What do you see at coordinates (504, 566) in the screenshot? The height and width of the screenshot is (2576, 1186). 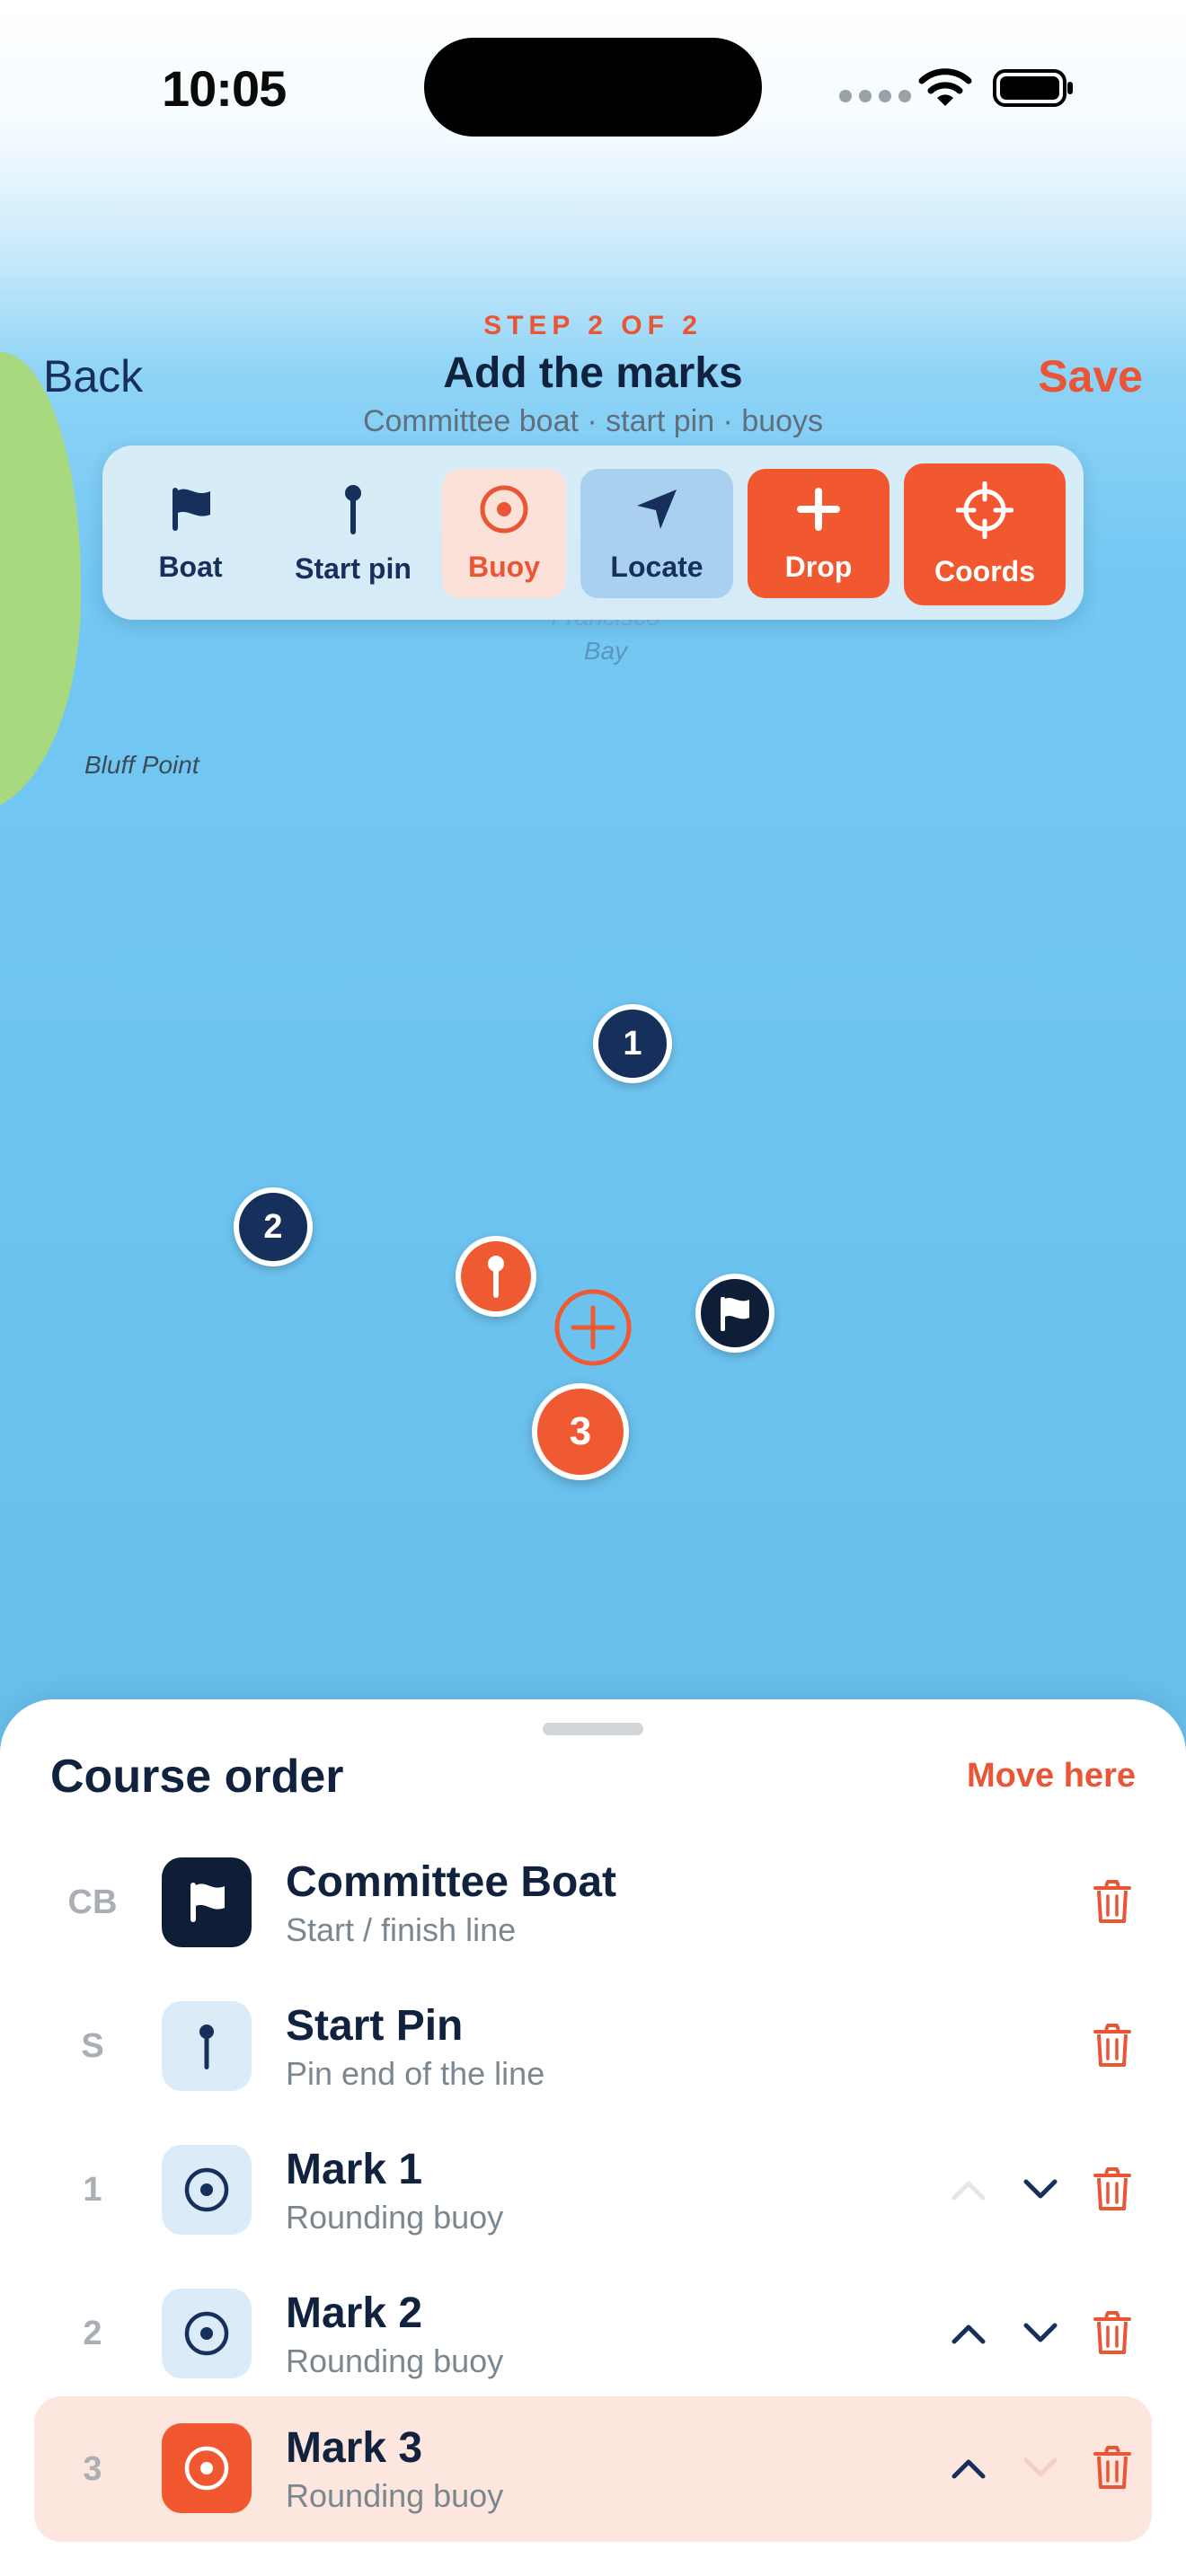 I see `tool-label: Buoy` at bounding box center [504, 566].